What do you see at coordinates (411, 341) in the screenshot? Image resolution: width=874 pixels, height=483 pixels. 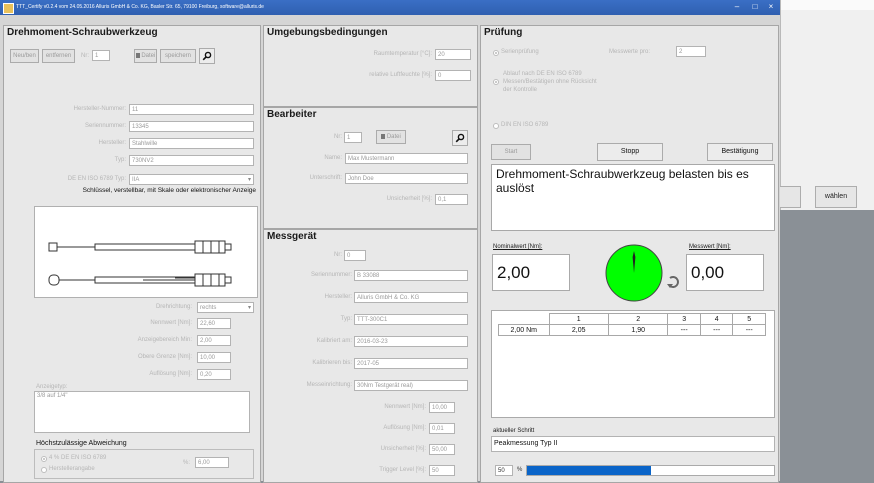 I see `device-calibrated-field: 2016-03-23` at bounding box center [411, 341].